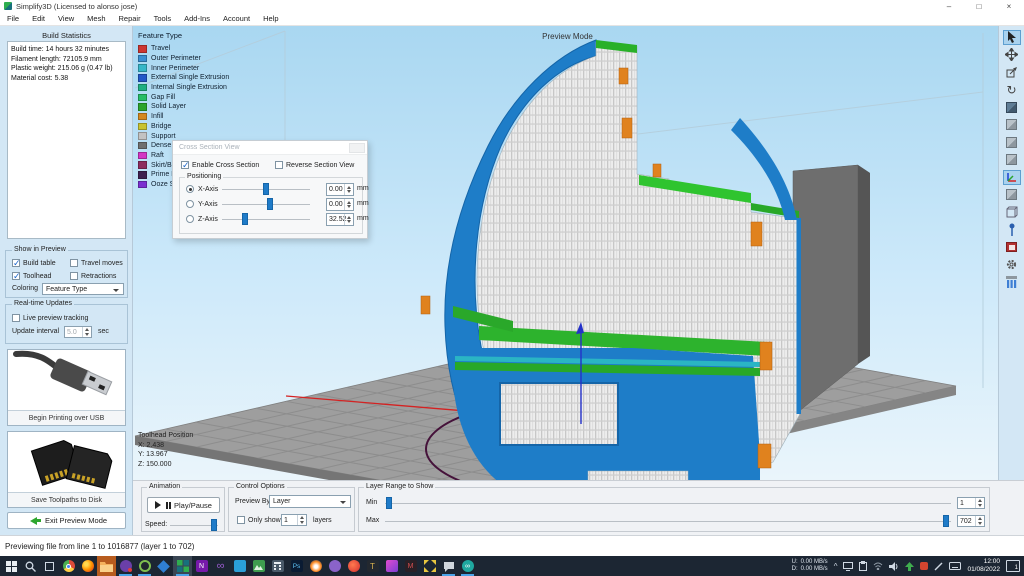  Describe the element at coordinates (270, 18) in the screenshot. I see `menu-help: Help` at that location.